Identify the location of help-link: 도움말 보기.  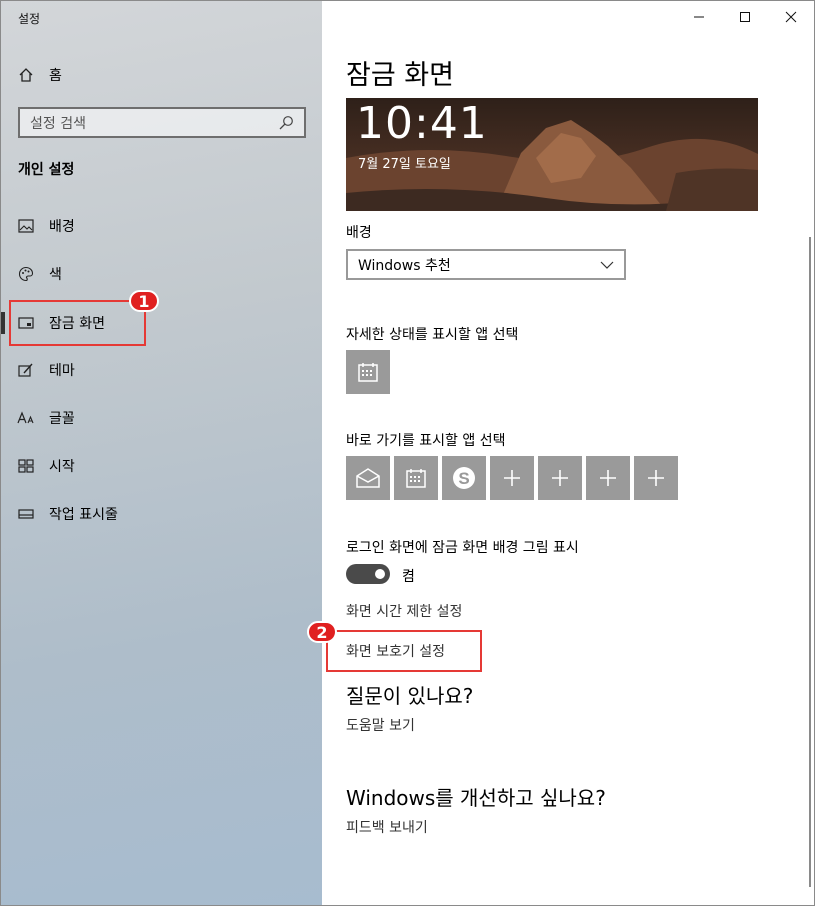
(380, 725).